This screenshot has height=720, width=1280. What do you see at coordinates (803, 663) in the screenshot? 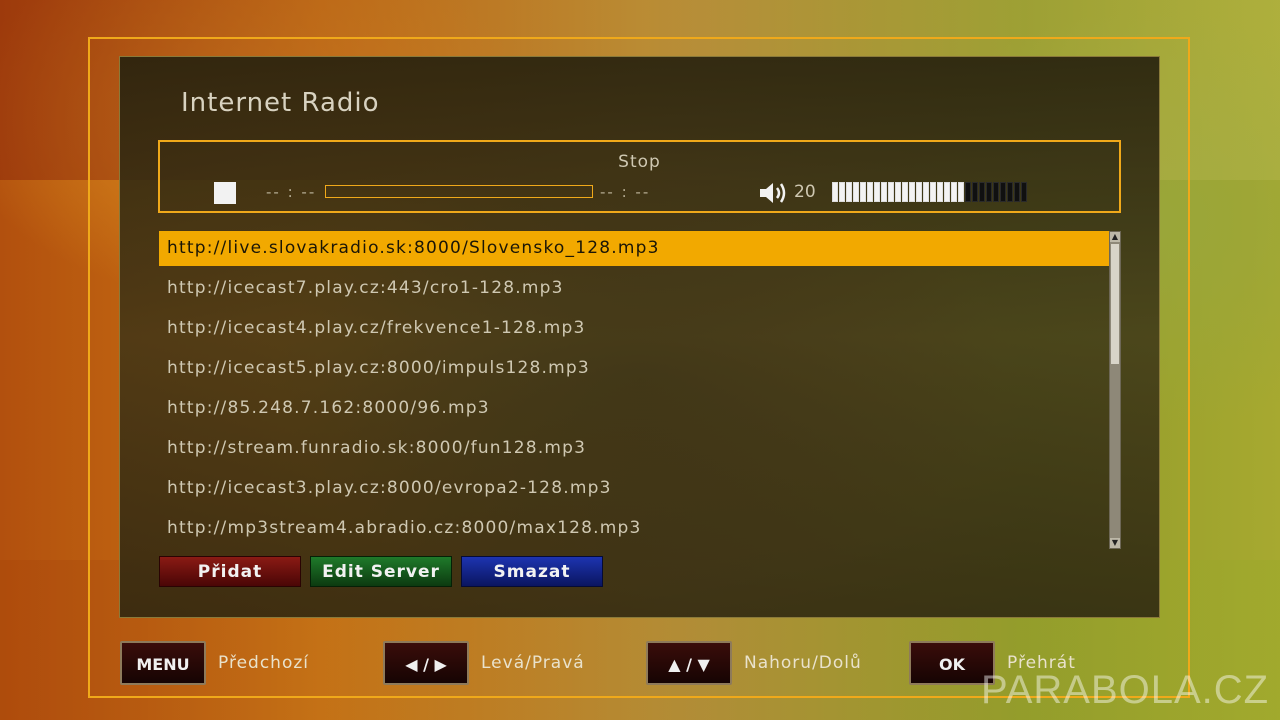
I see `up-down-key-label: Nahoru/Dolů` at bounding box center [803, 663].